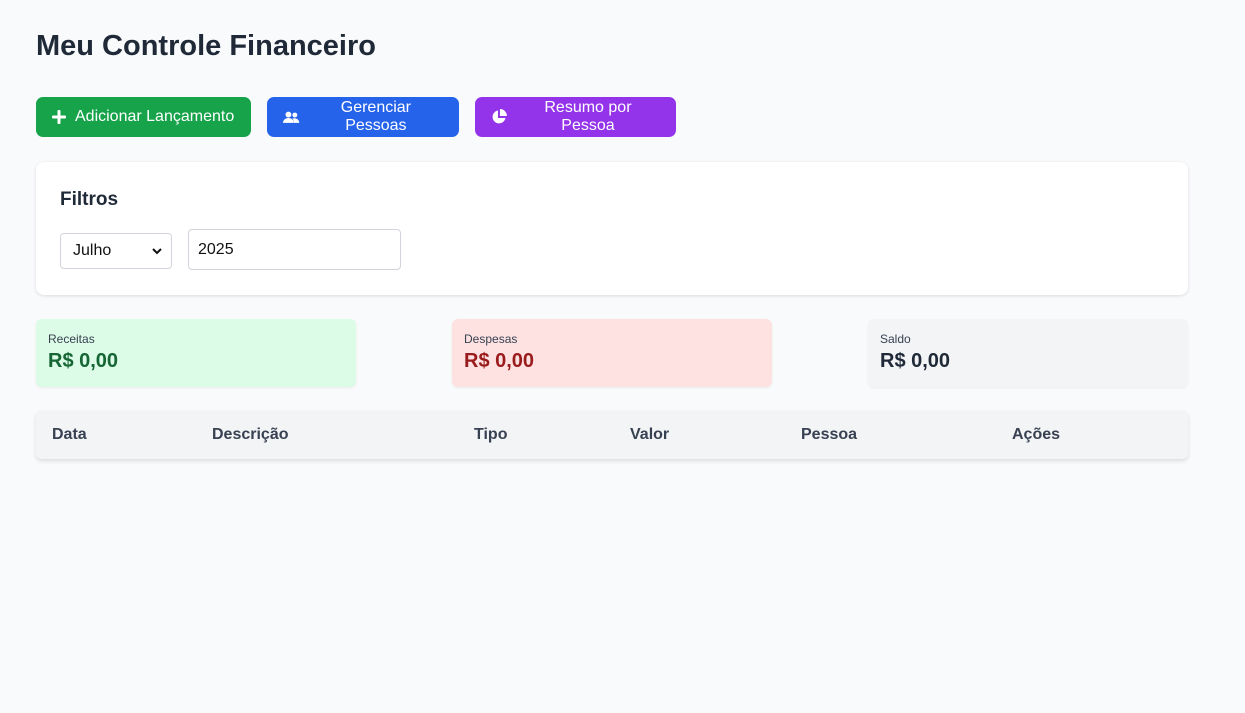  I want to click on users-icon, so click(291, 117).